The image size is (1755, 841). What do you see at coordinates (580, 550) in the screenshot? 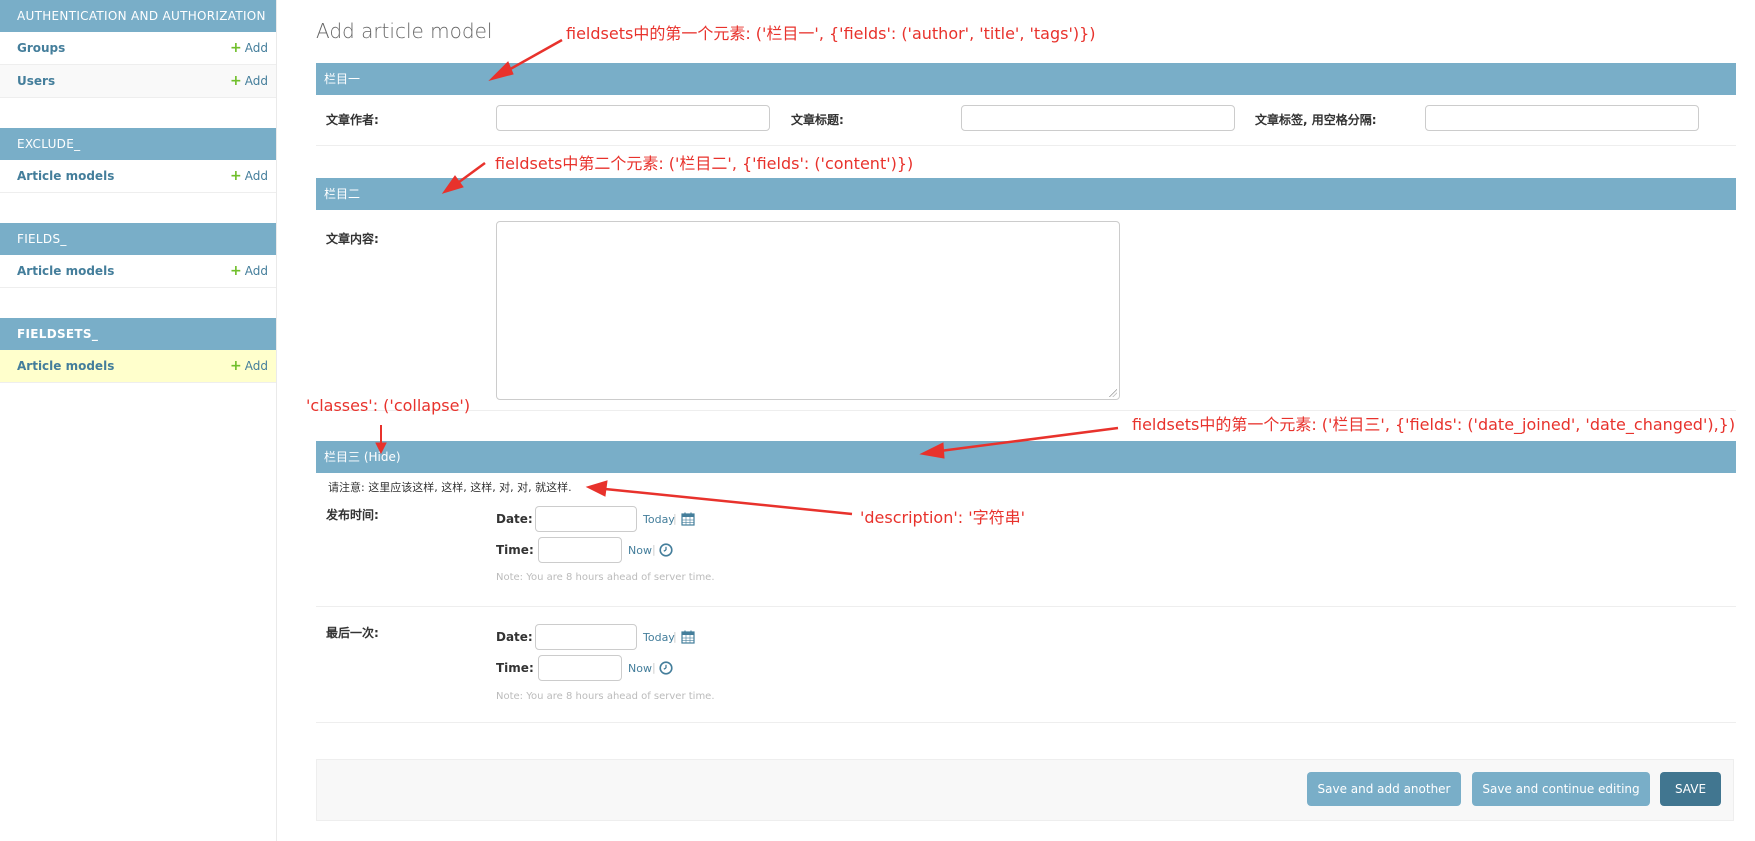
I see `date-joined-time-input` at bounding box center [580, 550].